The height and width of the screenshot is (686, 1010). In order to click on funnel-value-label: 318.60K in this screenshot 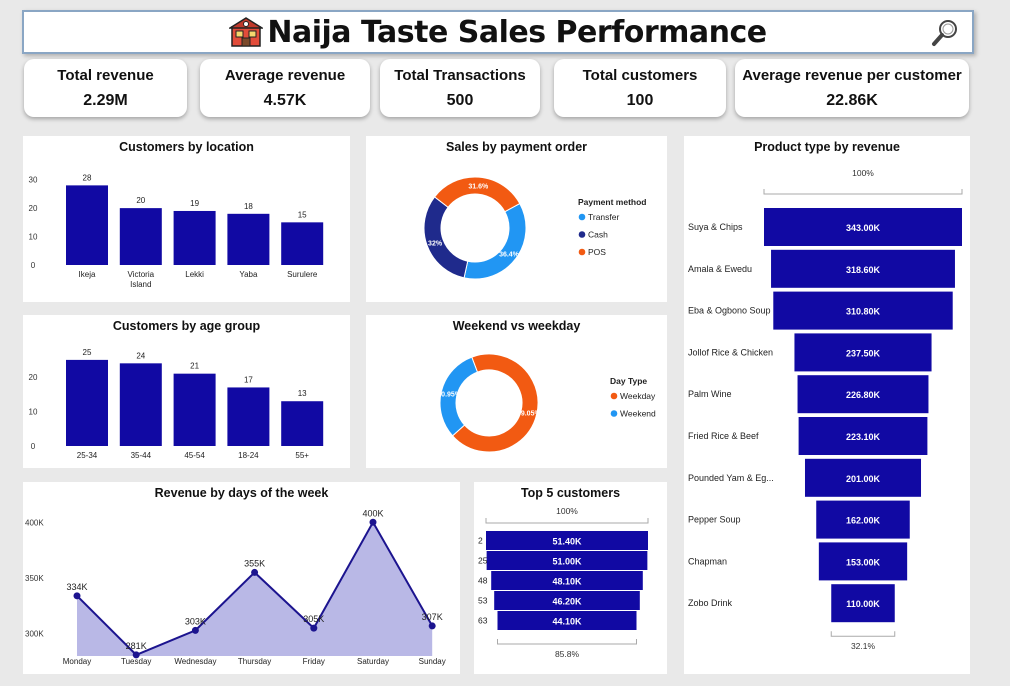, I will do `click(863, 270)`.